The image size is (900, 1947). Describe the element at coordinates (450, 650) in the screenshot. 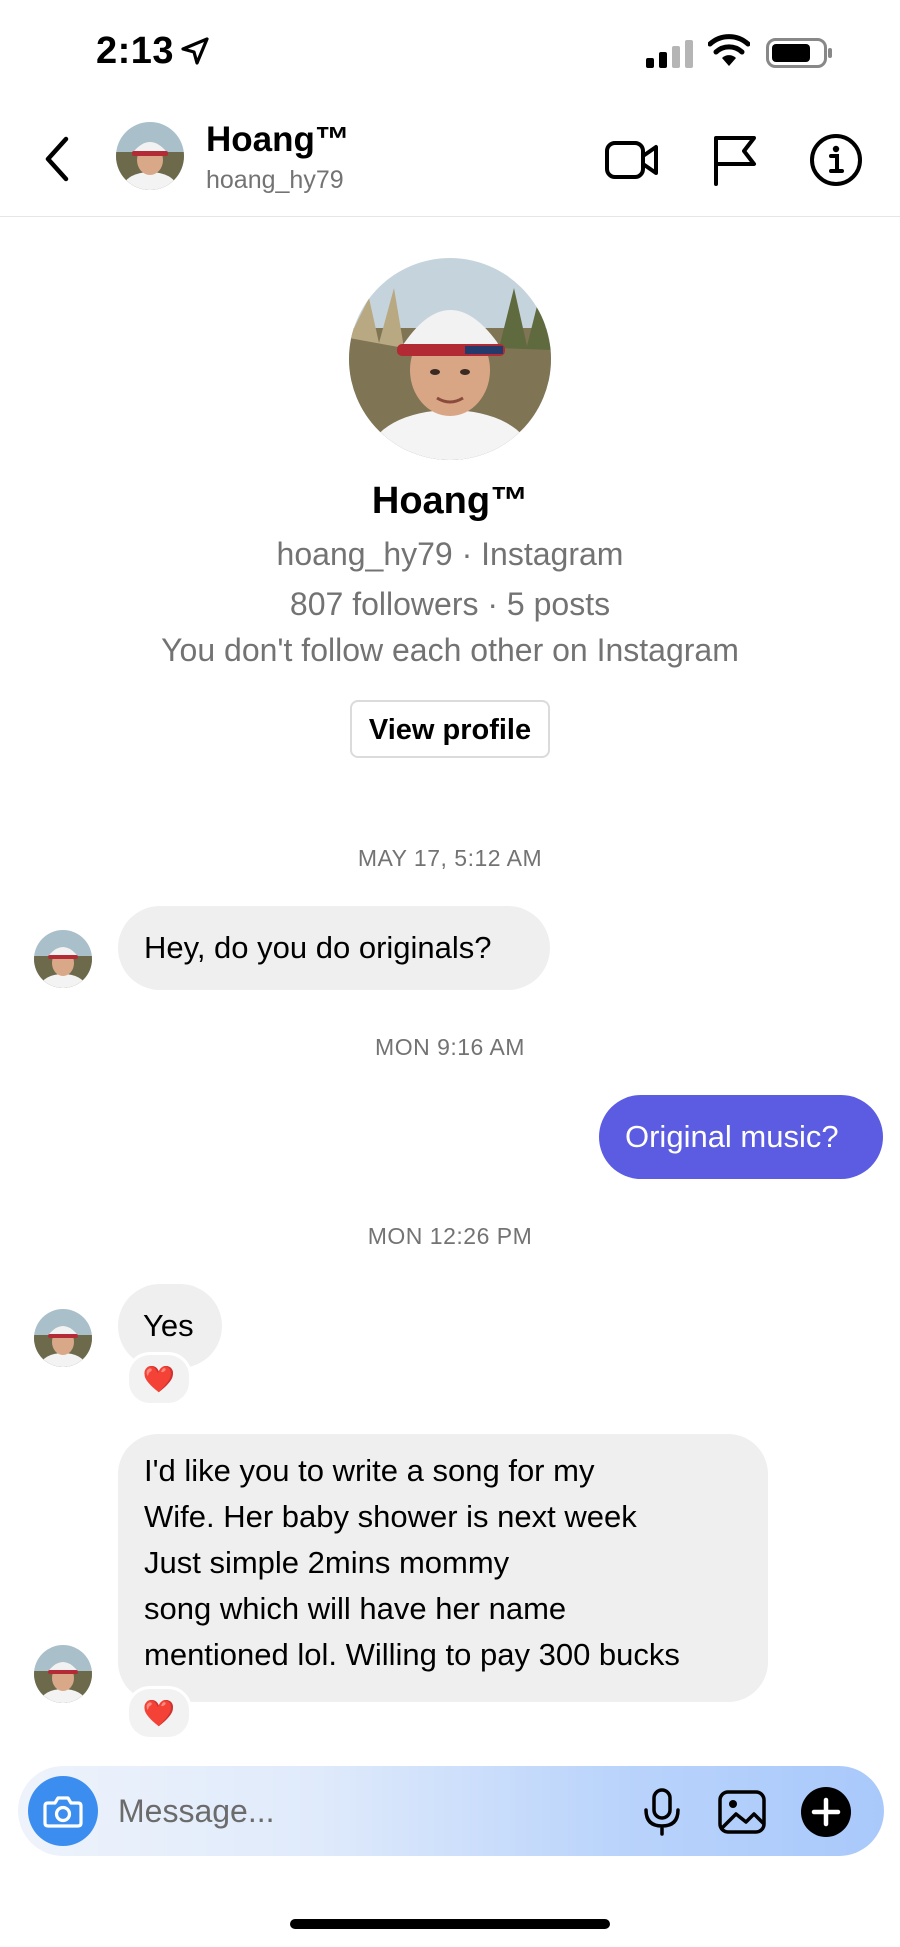

I see `profile-relation-line: You don't follow each other on Instagram` at that location.